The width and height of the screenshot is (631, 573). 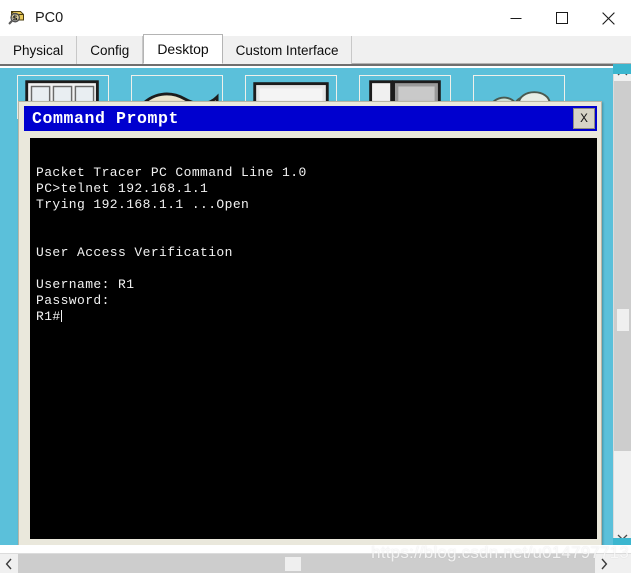 I want to click on vertical-scroll-thumb, so click(x=622, y=266).